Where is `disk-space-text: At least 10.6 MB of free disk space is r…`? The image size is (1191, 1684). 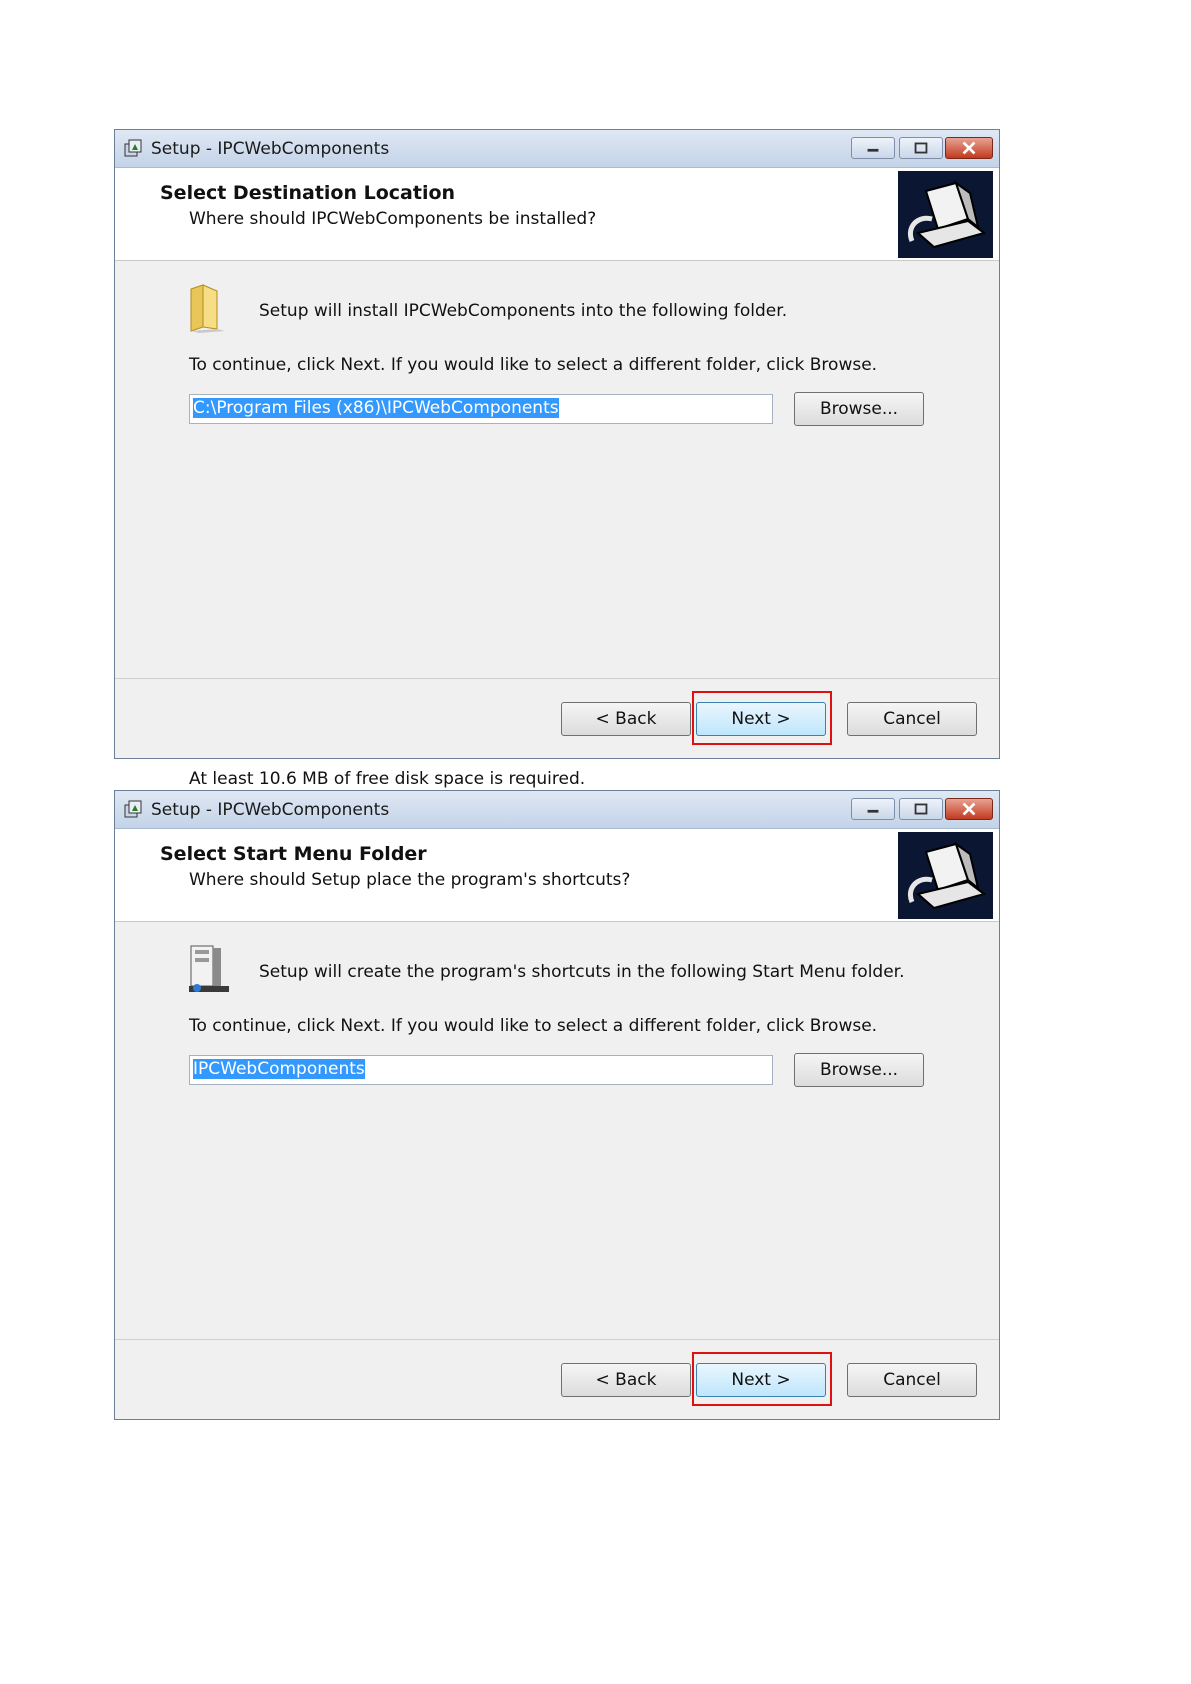 disk-space-text: At least 10.6 MB of free disk space is r… is located at coordinates (387, 779).